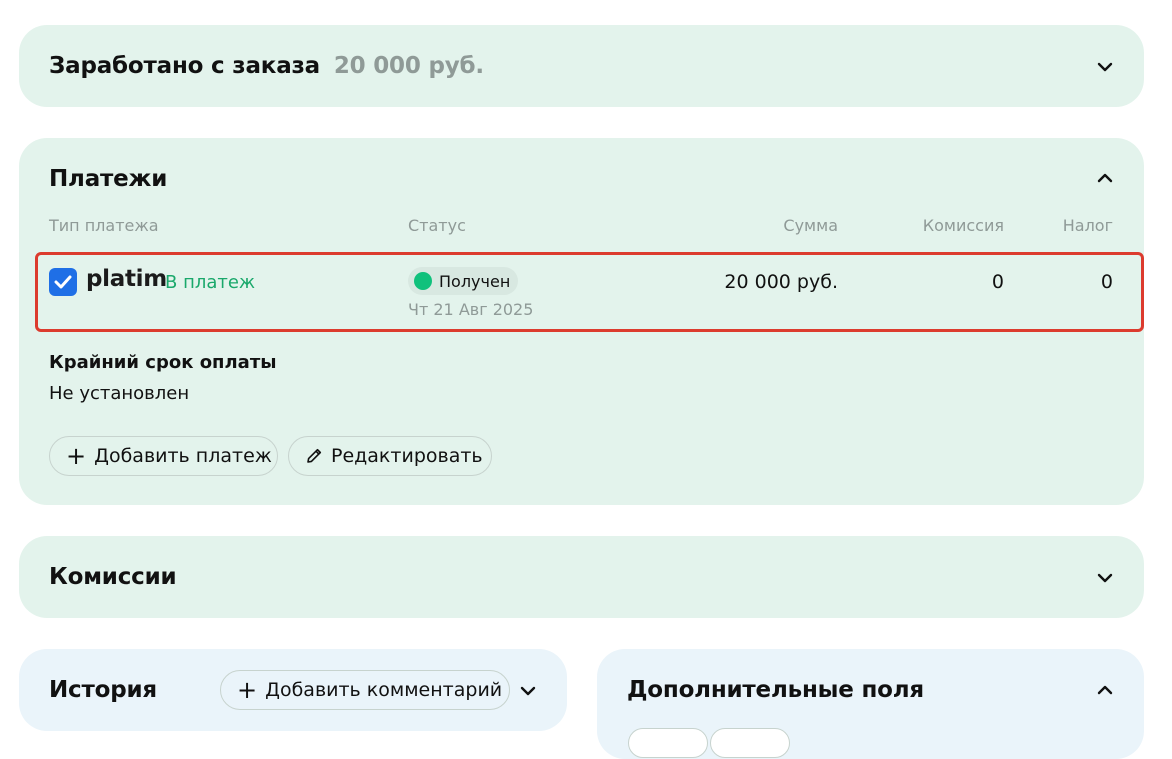  I want to click on column-header-commission: Комиссия, so click(963, 225).